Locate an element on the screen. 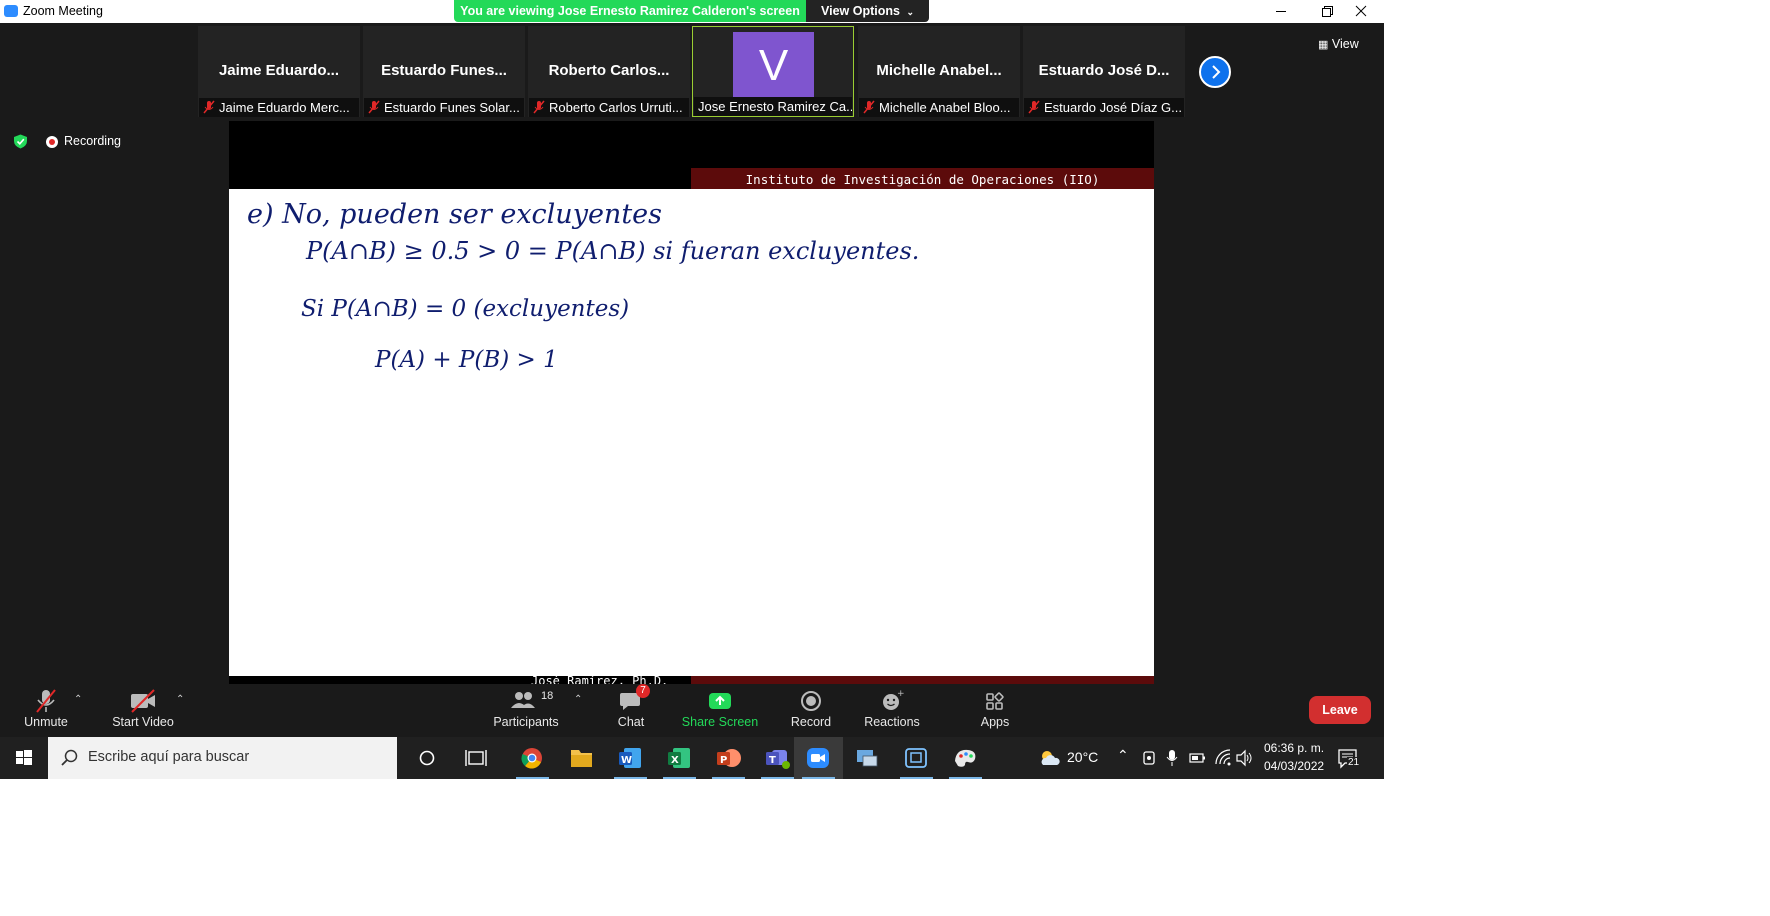  taskbar-app-powerpoint: P is located at coordinates (728, 758).